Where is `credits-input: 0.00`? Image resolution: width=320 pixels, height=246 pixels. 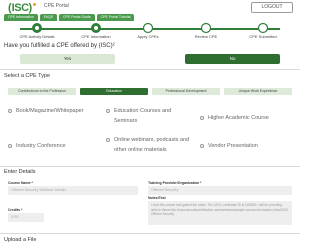 credits-input: 0.00 is located at coordinates (26, 217).